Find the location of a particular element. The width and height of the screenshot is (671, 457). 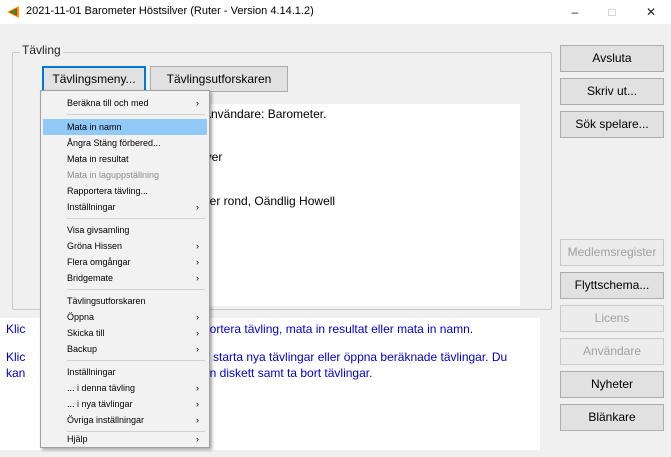

menu-item-settings-header: Inställningar is located at coordinates (125, 372).